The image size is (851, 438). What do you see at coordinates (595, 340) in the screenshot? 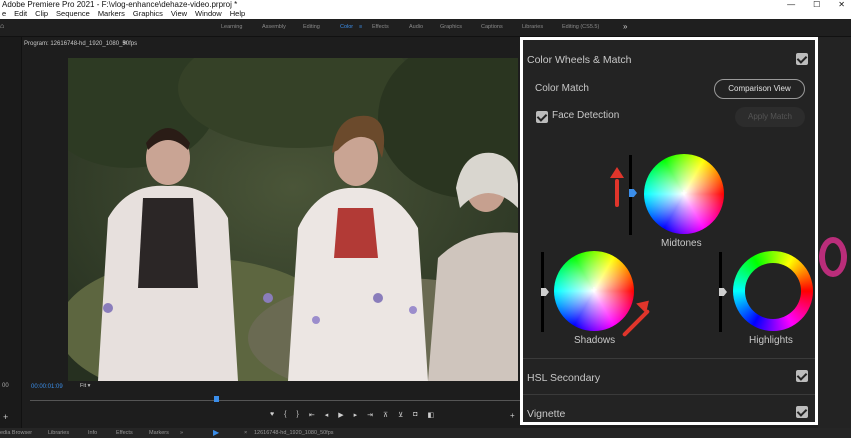
I see `shadows-label: Shadows` at bounding box center [595, 340].